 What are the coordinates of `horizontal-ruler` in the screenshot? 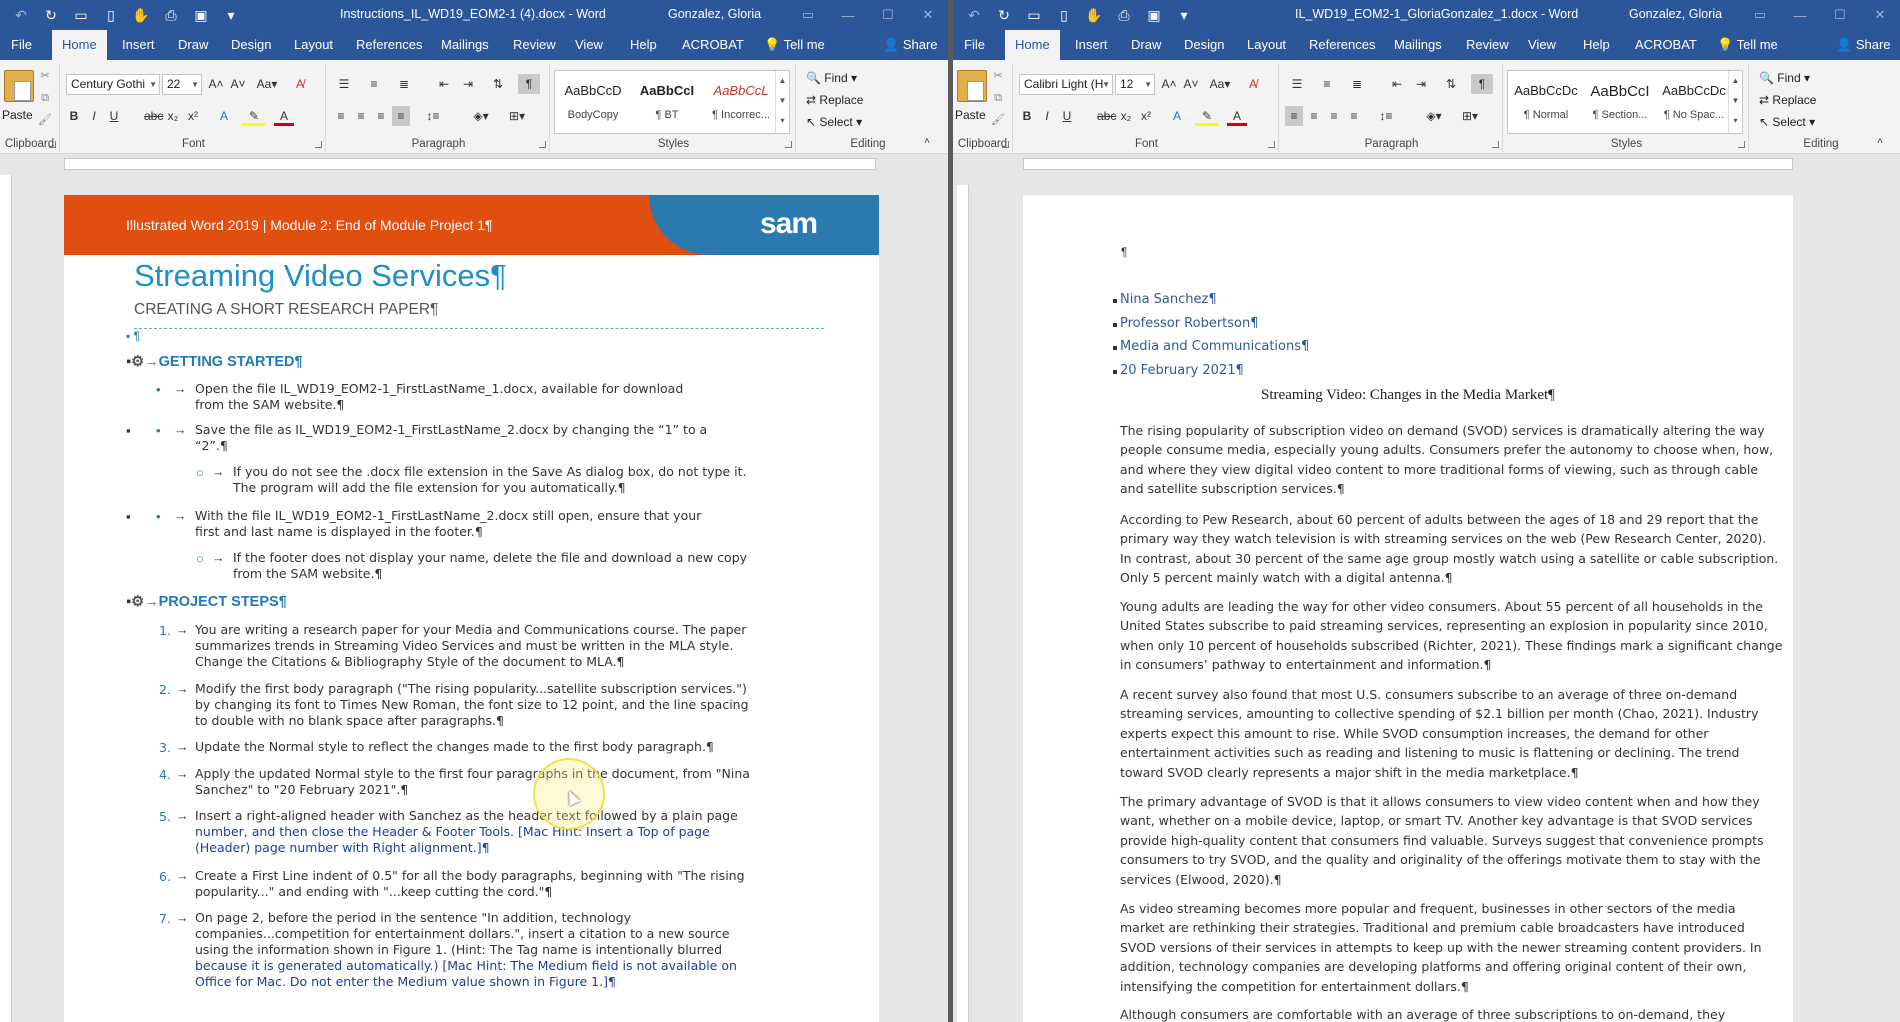 It's located at (474, 164).